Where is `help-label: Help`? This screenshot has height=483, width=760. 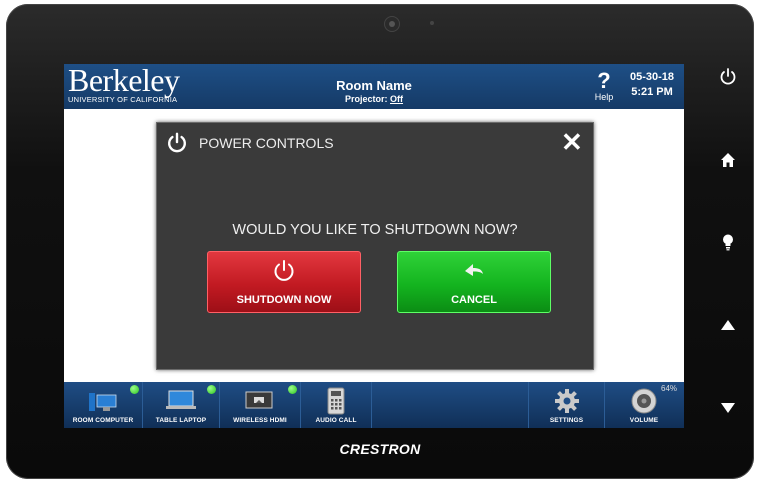 help-label: Help is located at coordinates (604, 97).